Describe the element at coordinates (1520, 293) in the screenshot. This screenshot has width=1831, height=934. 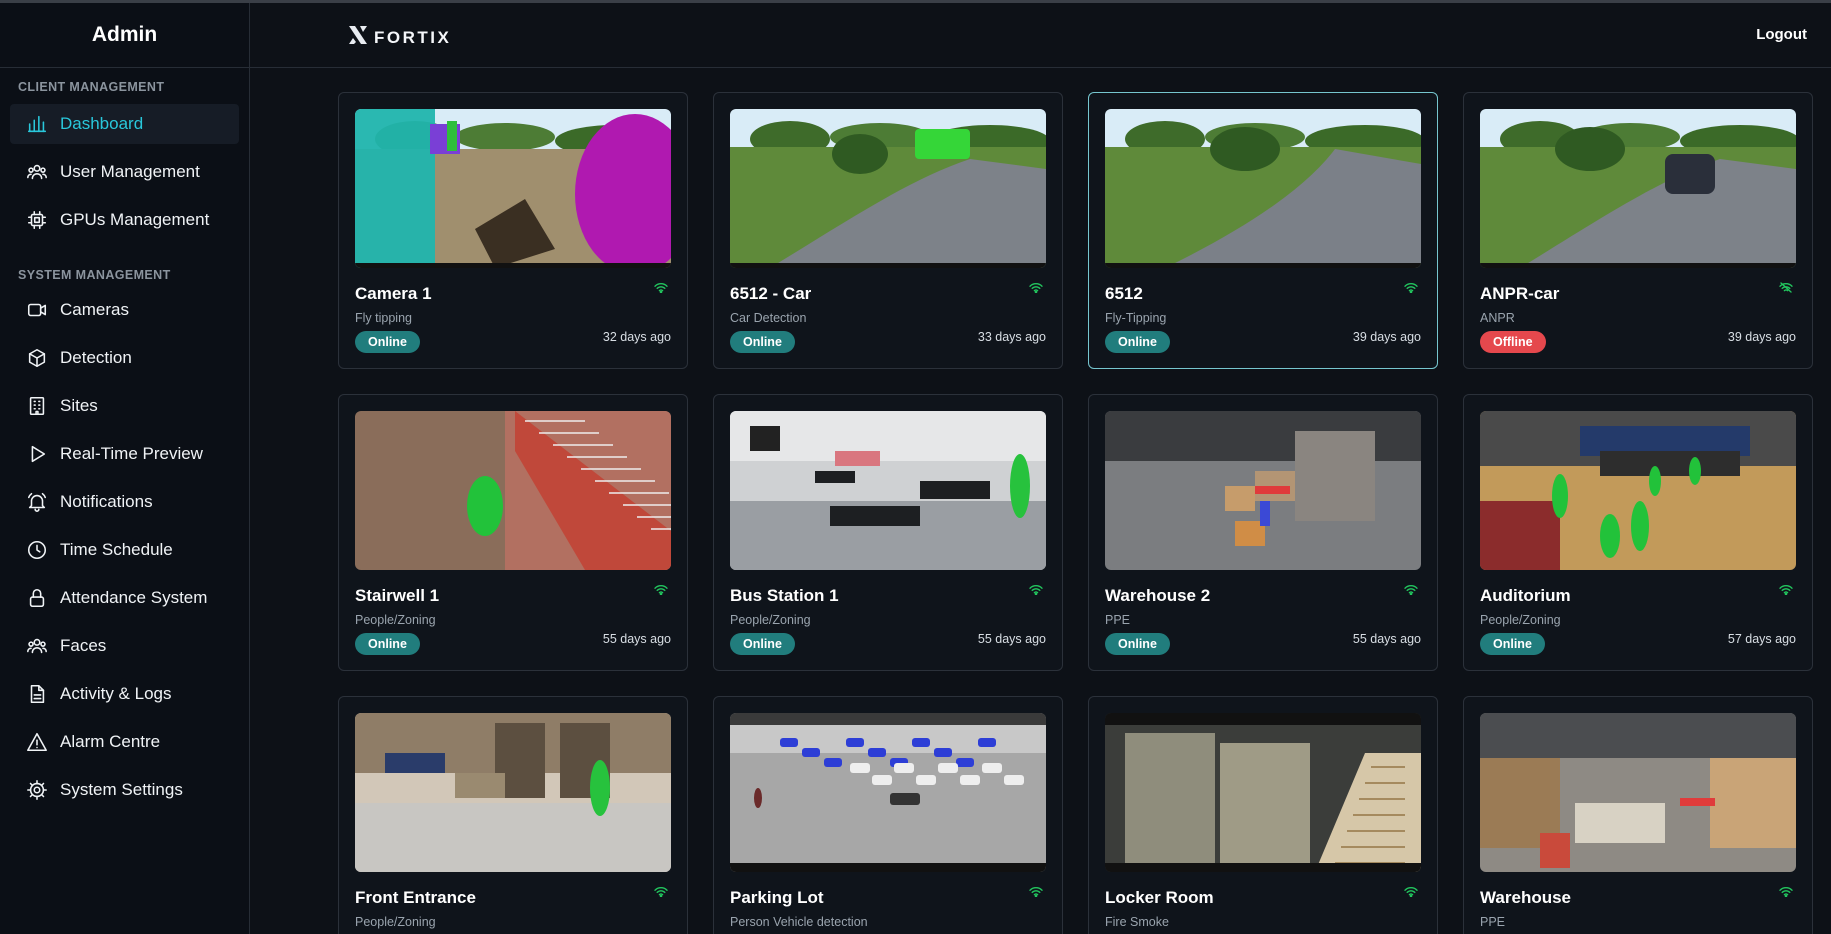
I see `camera-name: ANPR-car` at that location.